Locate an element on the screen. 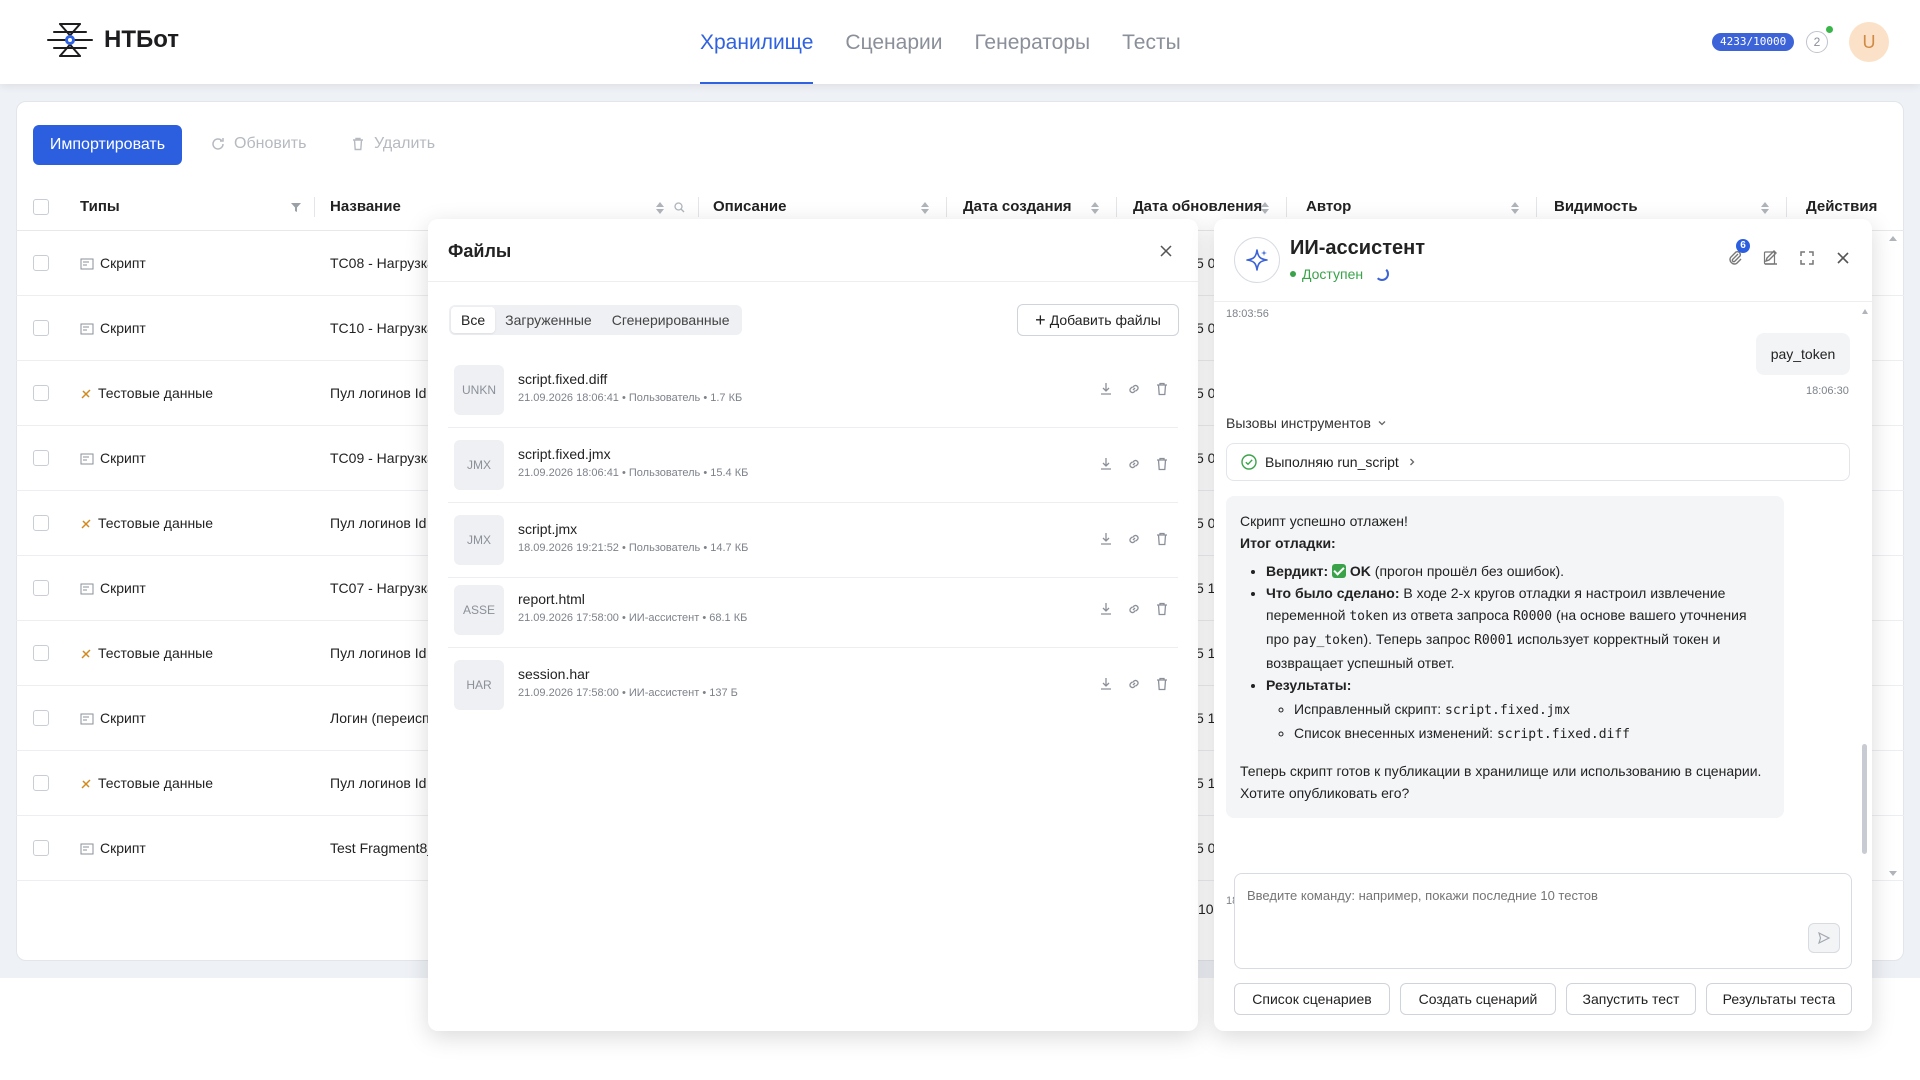  quick-action-test-results: Результаты теста is located at coordinates (1779, 999).